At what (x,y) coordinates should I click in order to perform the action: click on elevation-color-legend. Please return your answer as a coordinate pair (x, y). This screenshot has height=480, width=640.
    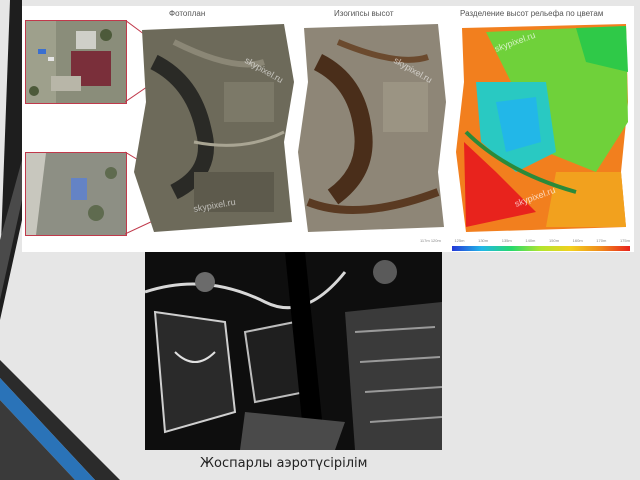
    Looking at the image, I should click on (541, 248).